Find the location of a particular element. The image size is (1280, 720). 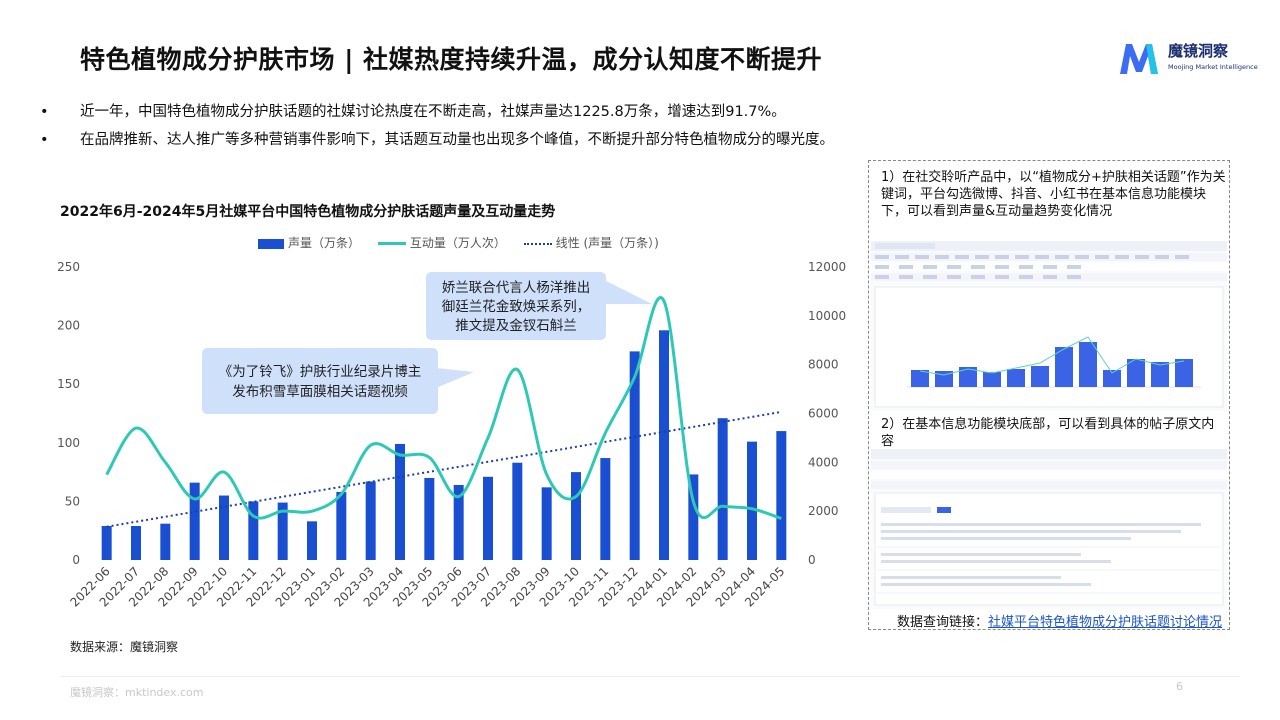

y-right-tick-label: 2000 is located at coordinates (823, 511).